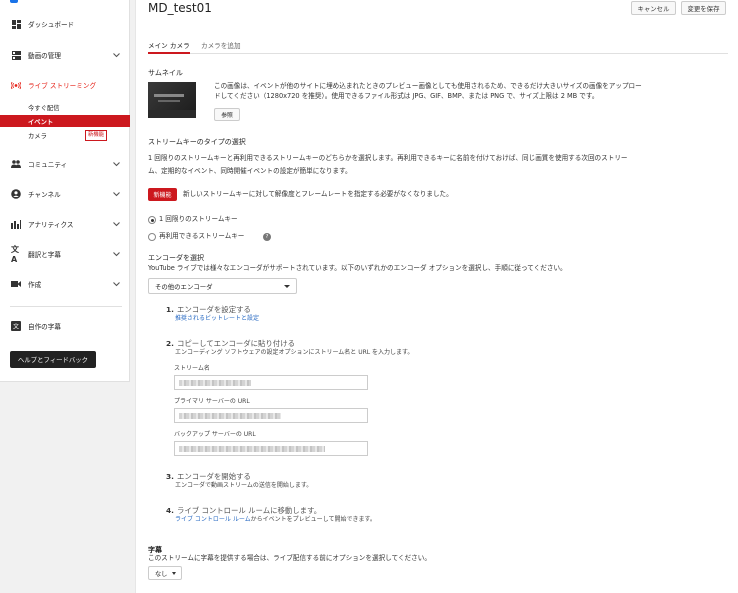 The width and height of the screenshot is (738, 593). I want to click on sidebar-divider, so click(66, 306).